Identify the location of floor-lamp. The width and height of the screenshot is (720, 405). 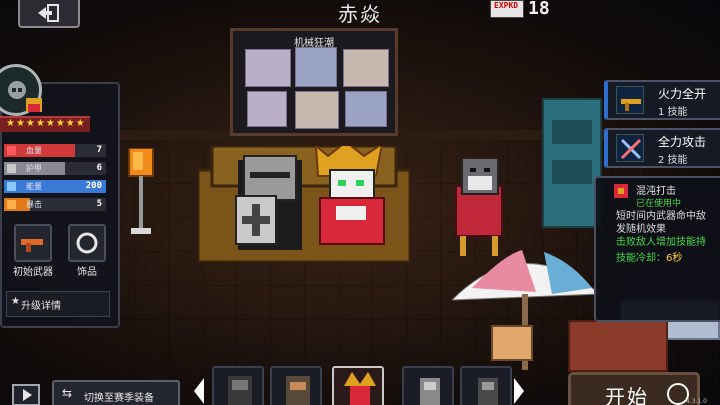
(141, 191).